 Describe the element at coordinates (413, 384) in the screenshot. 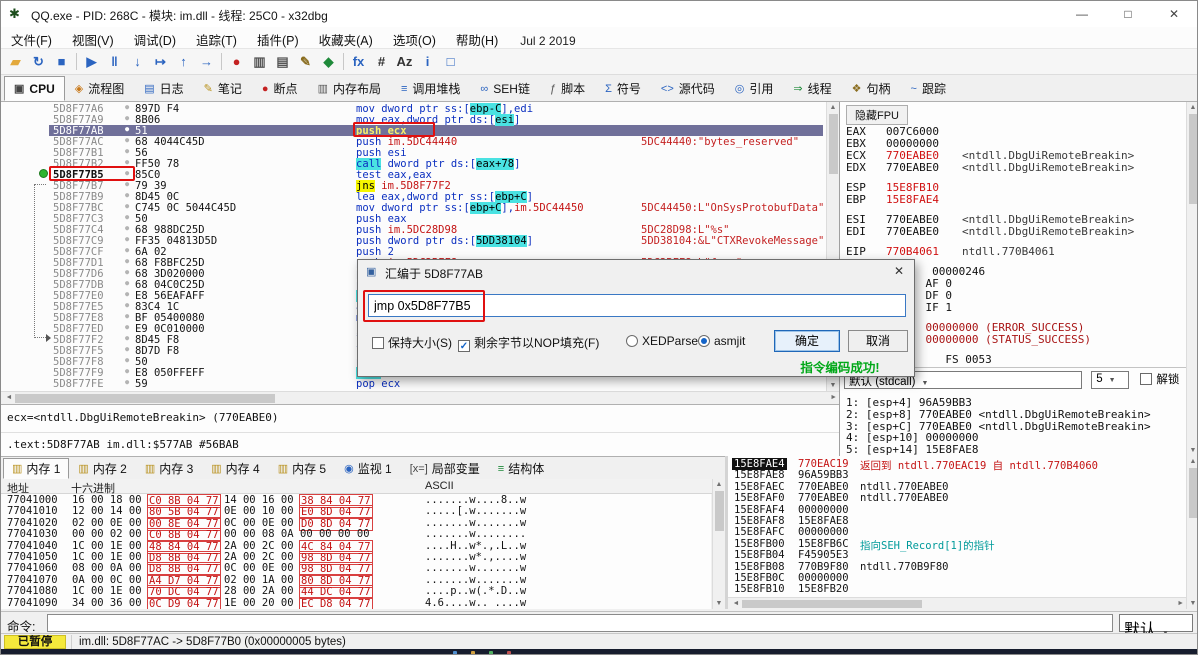

I see `disasm-row: 5D8F77FE ● 59 pop ecx` at that location.